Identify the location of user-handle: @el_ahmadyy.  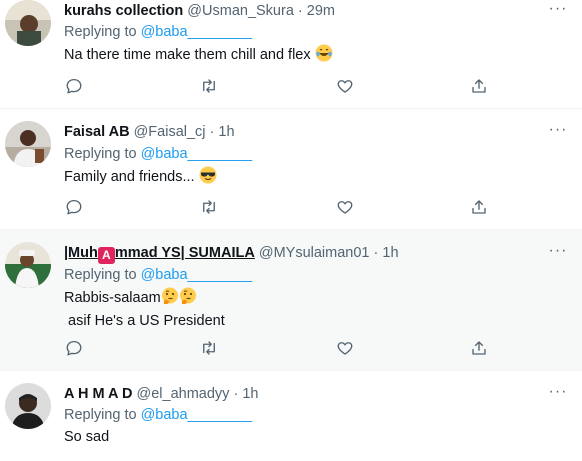
(183, 394).